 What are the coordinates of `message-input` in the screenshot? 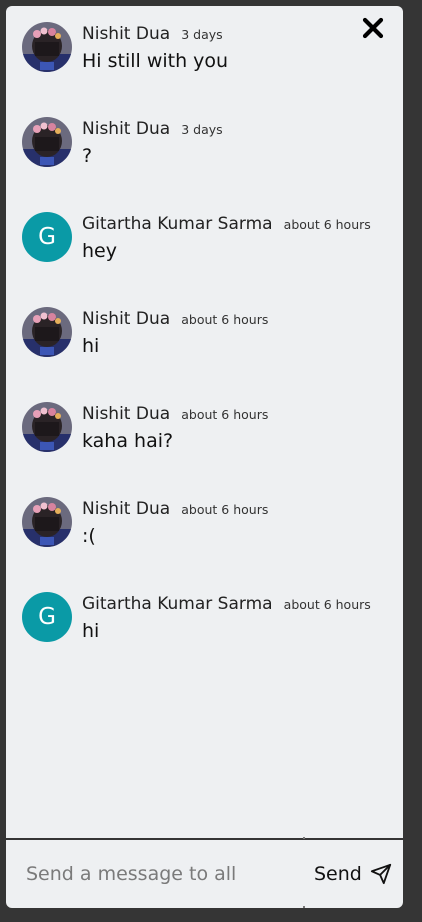 It's located at (166, 874).